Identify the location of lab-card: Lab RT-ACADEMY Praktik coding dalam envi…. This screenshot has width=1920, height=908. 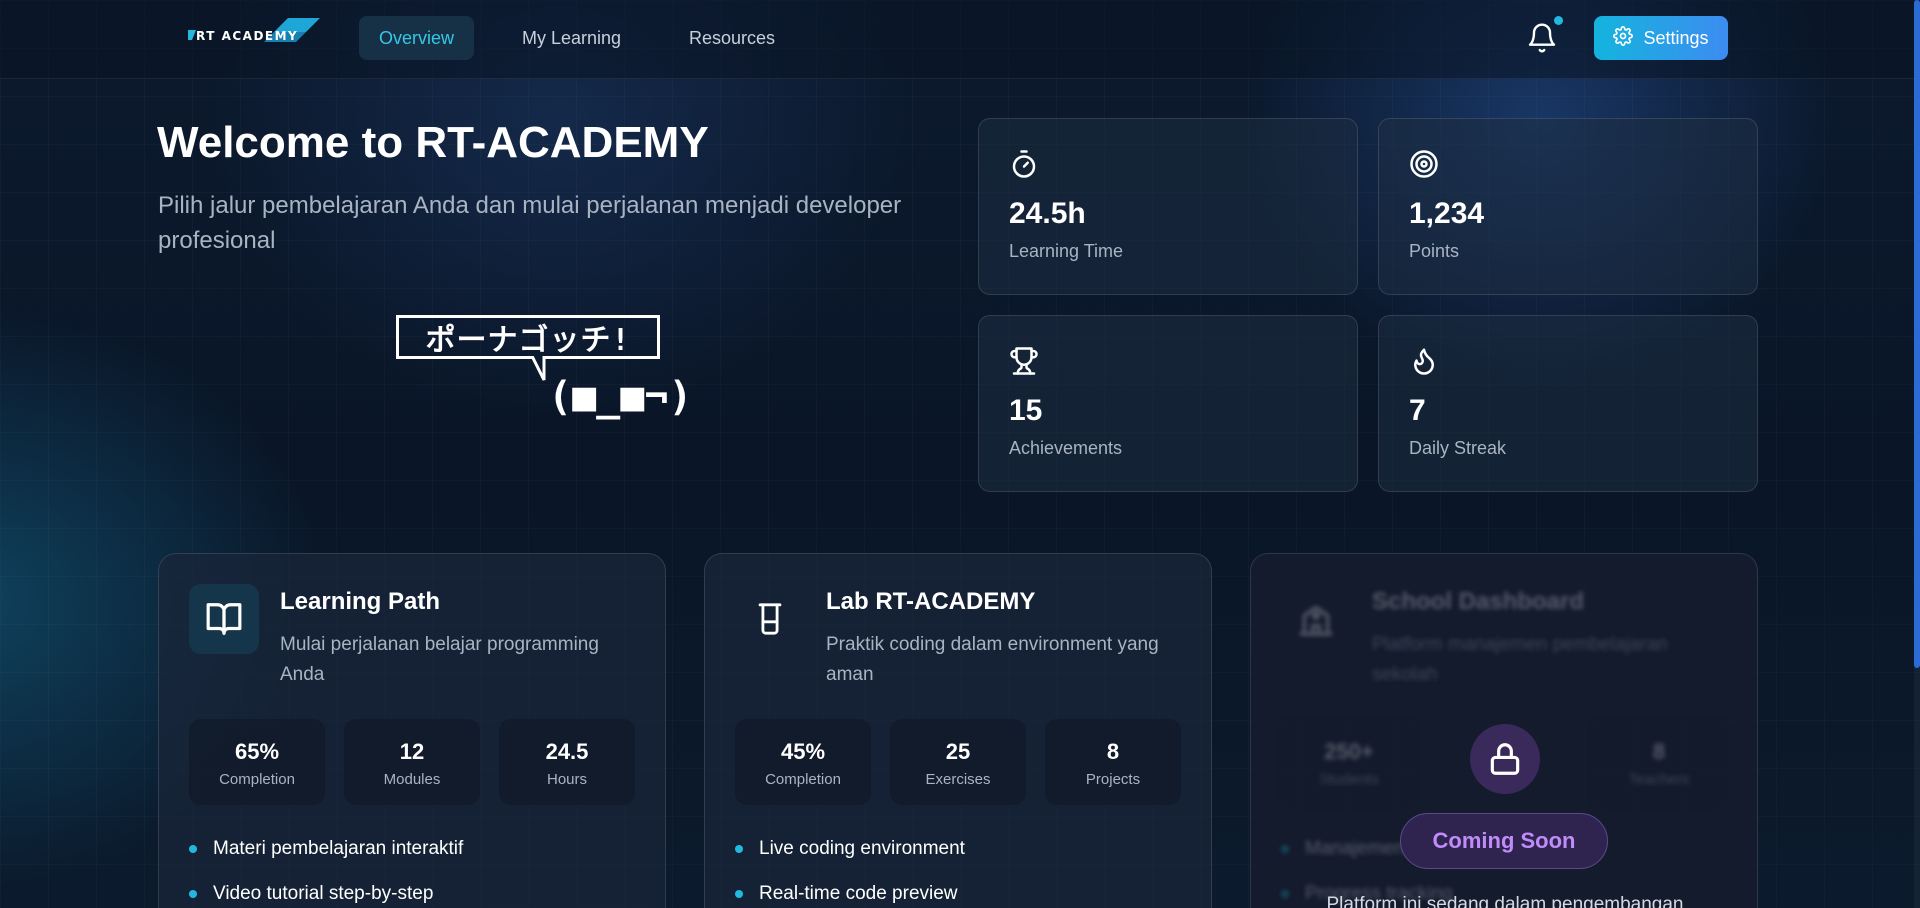
(958, 730).